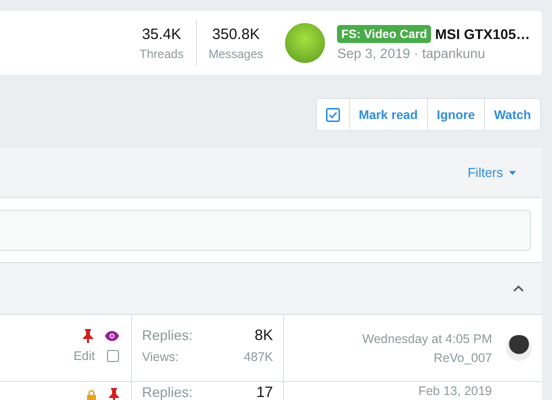 The width and height of the screenshot is (552, 400). I want to click on filters-button: Filters, so click(492, 172).